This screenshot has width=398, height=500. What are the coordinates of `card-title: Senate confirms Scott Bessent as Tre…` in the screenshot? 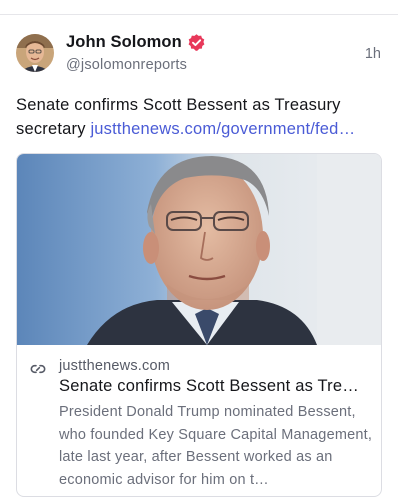 It's located at (209, 386).